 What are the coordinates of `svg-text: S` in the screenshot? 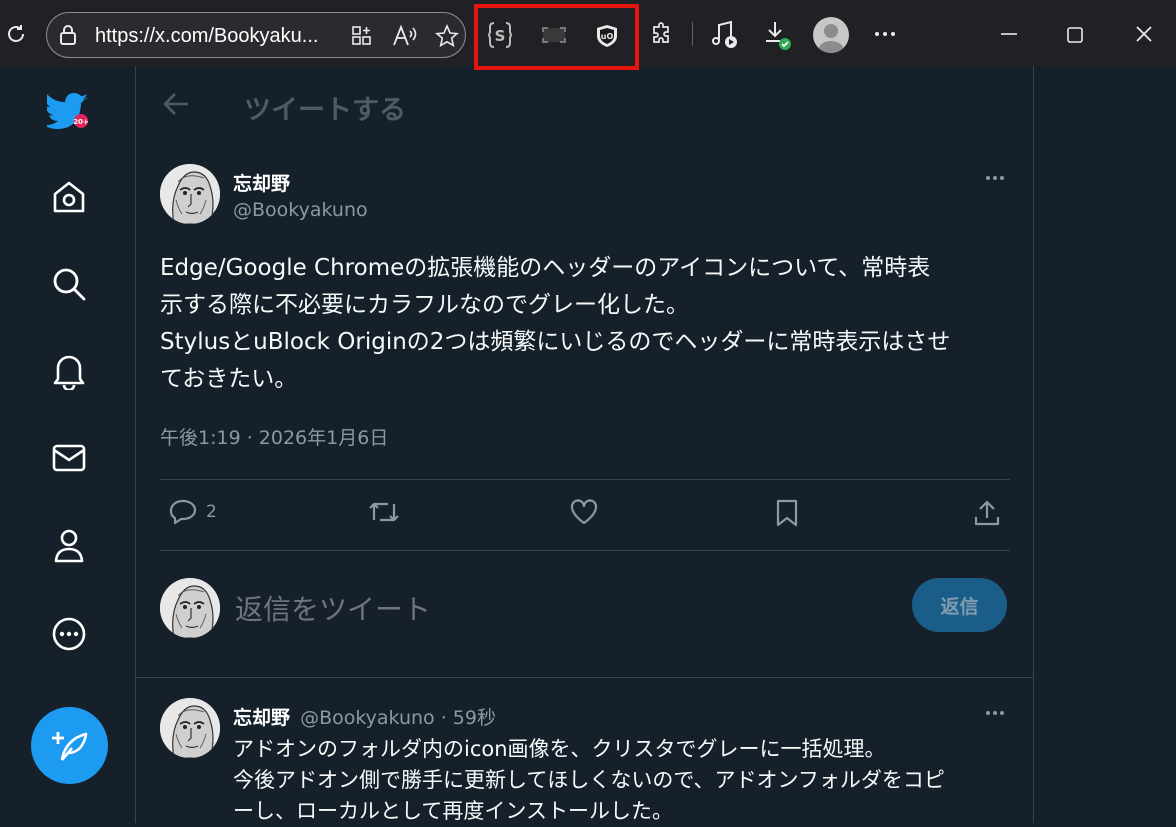 It's located at (500, 36).